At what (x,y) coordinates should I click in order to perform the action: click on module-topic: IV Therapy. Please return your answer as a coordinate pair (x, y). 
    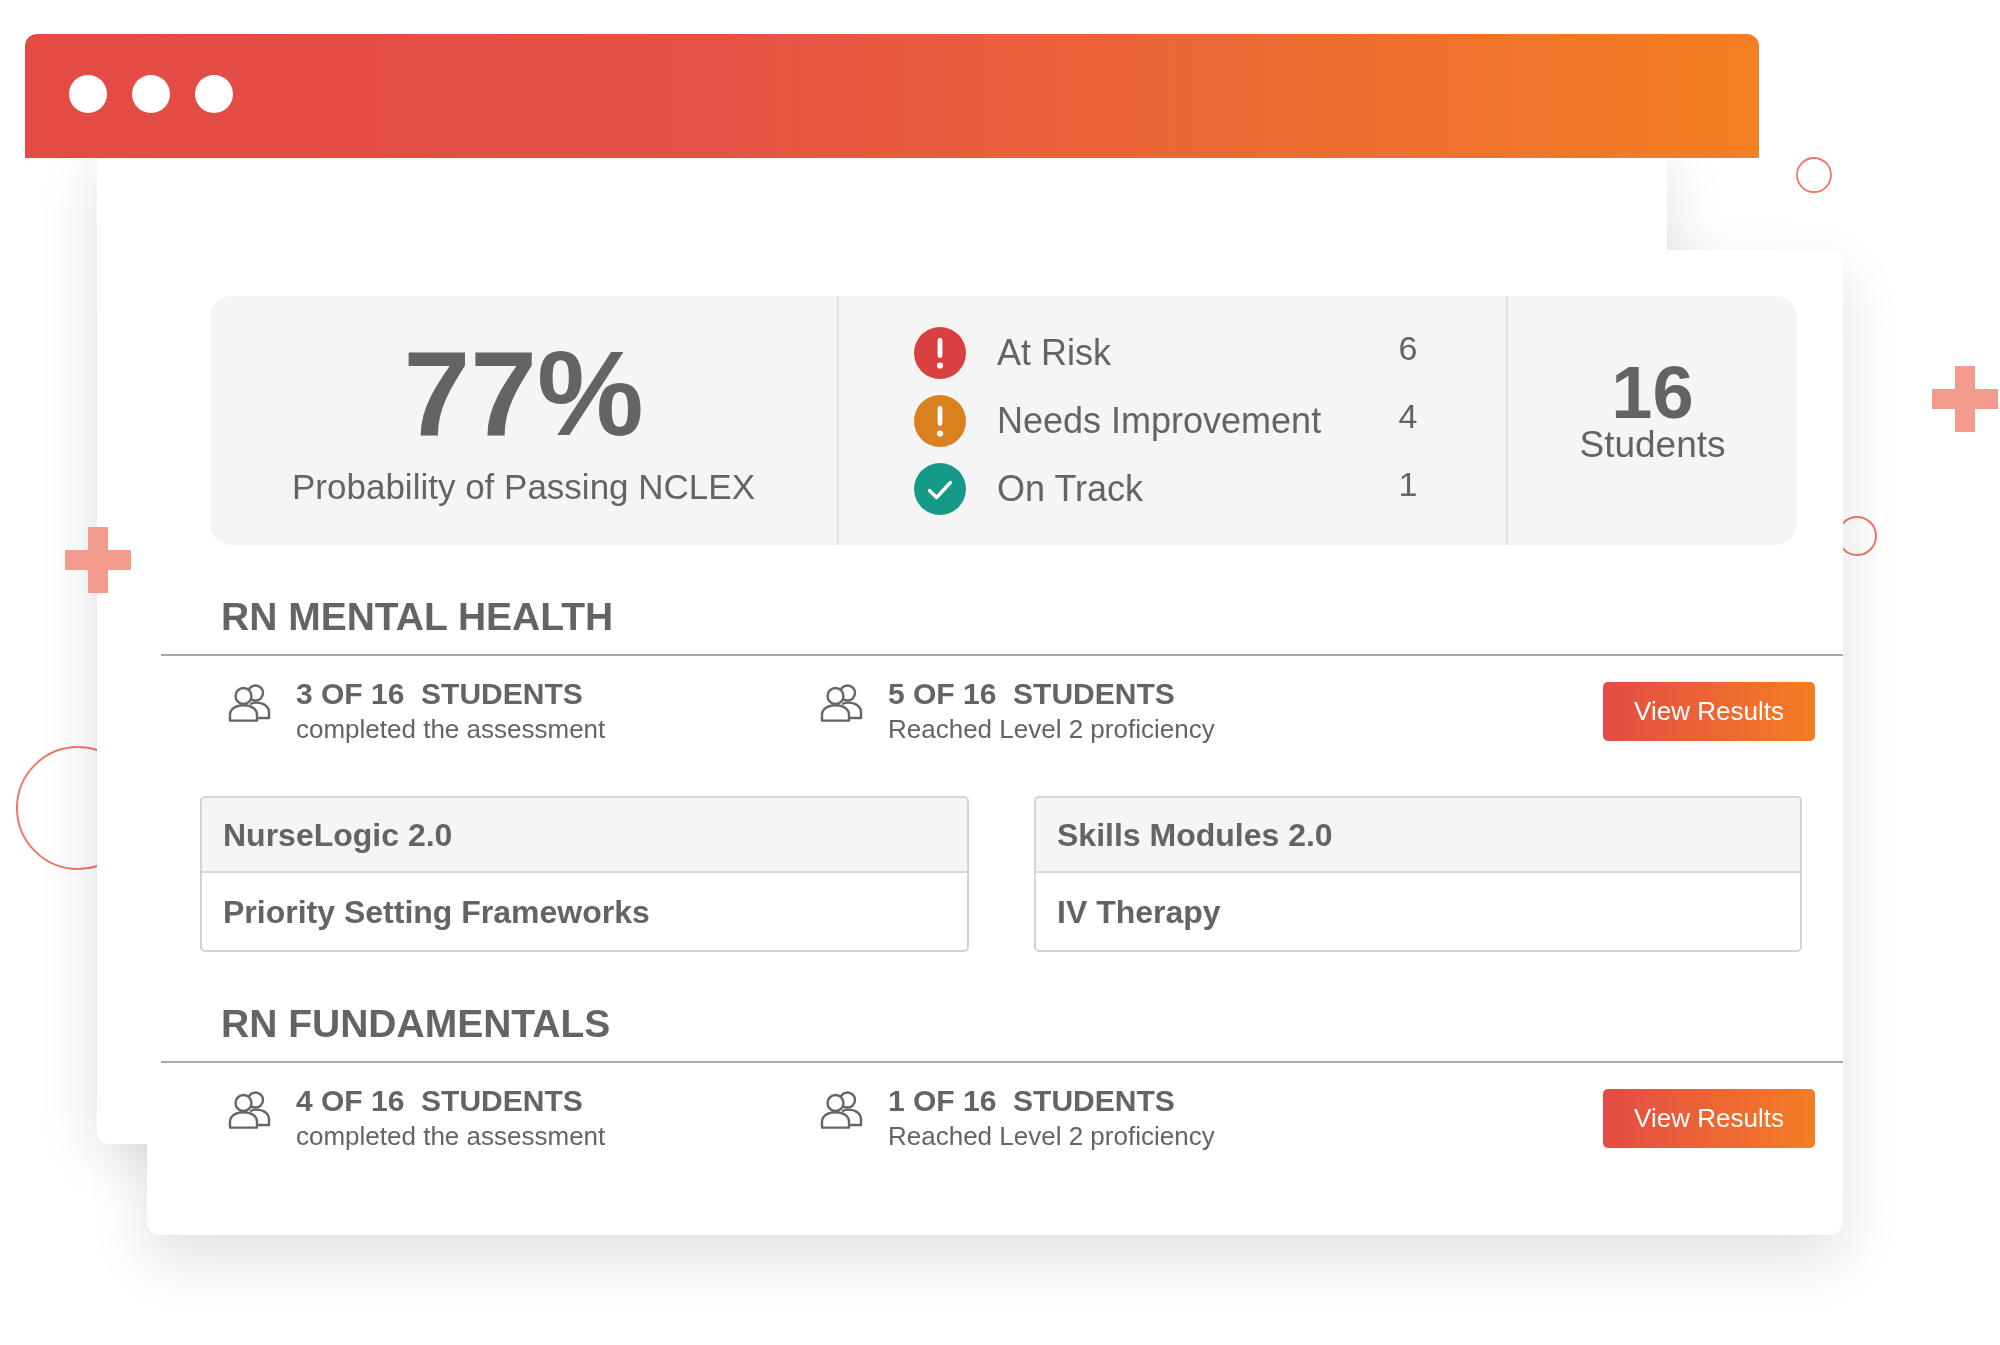
    Looking at the image, I should click on (1139, 912).